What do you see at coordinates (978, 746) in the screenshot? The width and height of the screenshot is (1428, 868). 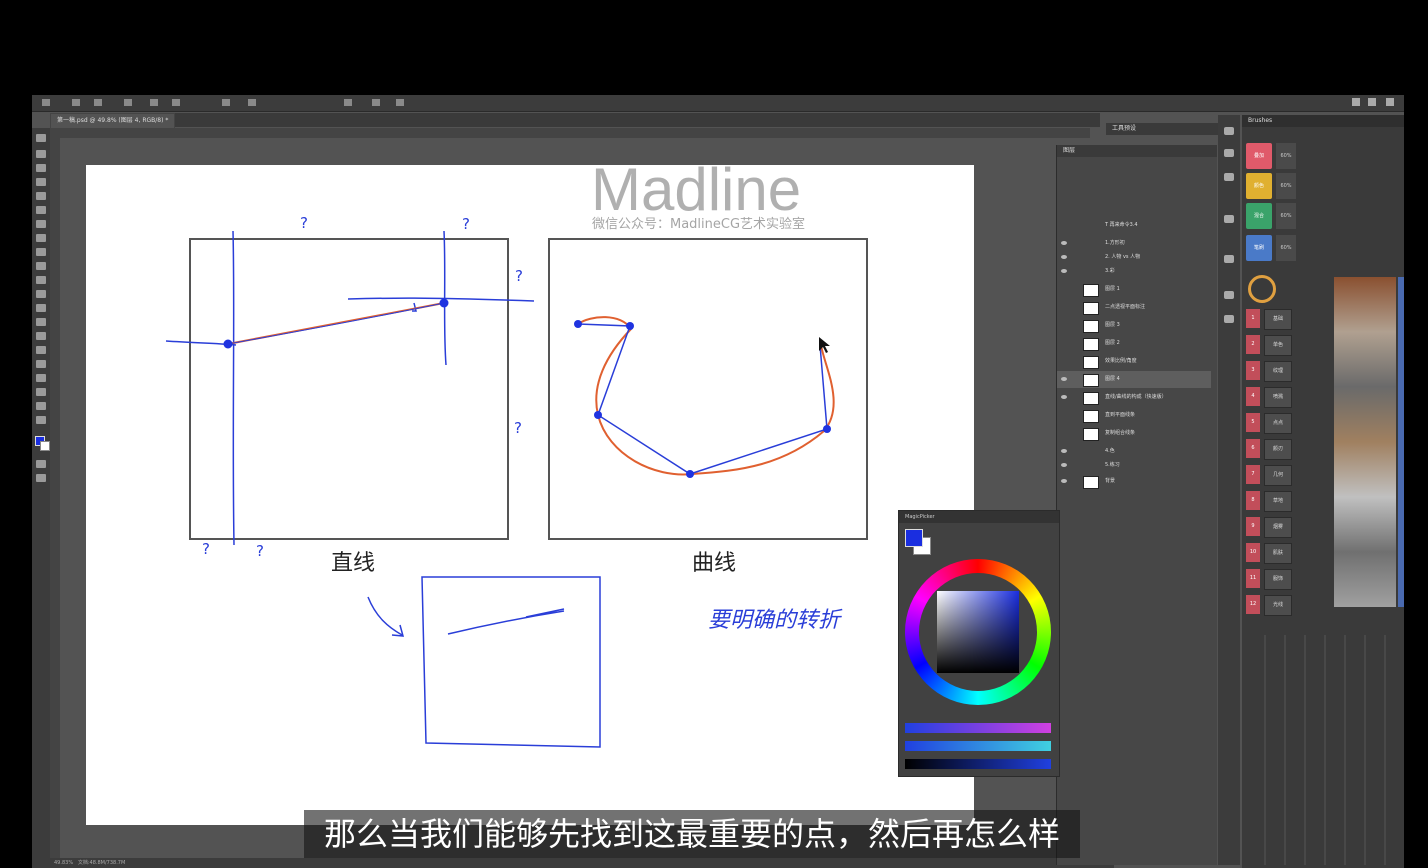 I see `saturation-slider` at bounding box center [978, 746].